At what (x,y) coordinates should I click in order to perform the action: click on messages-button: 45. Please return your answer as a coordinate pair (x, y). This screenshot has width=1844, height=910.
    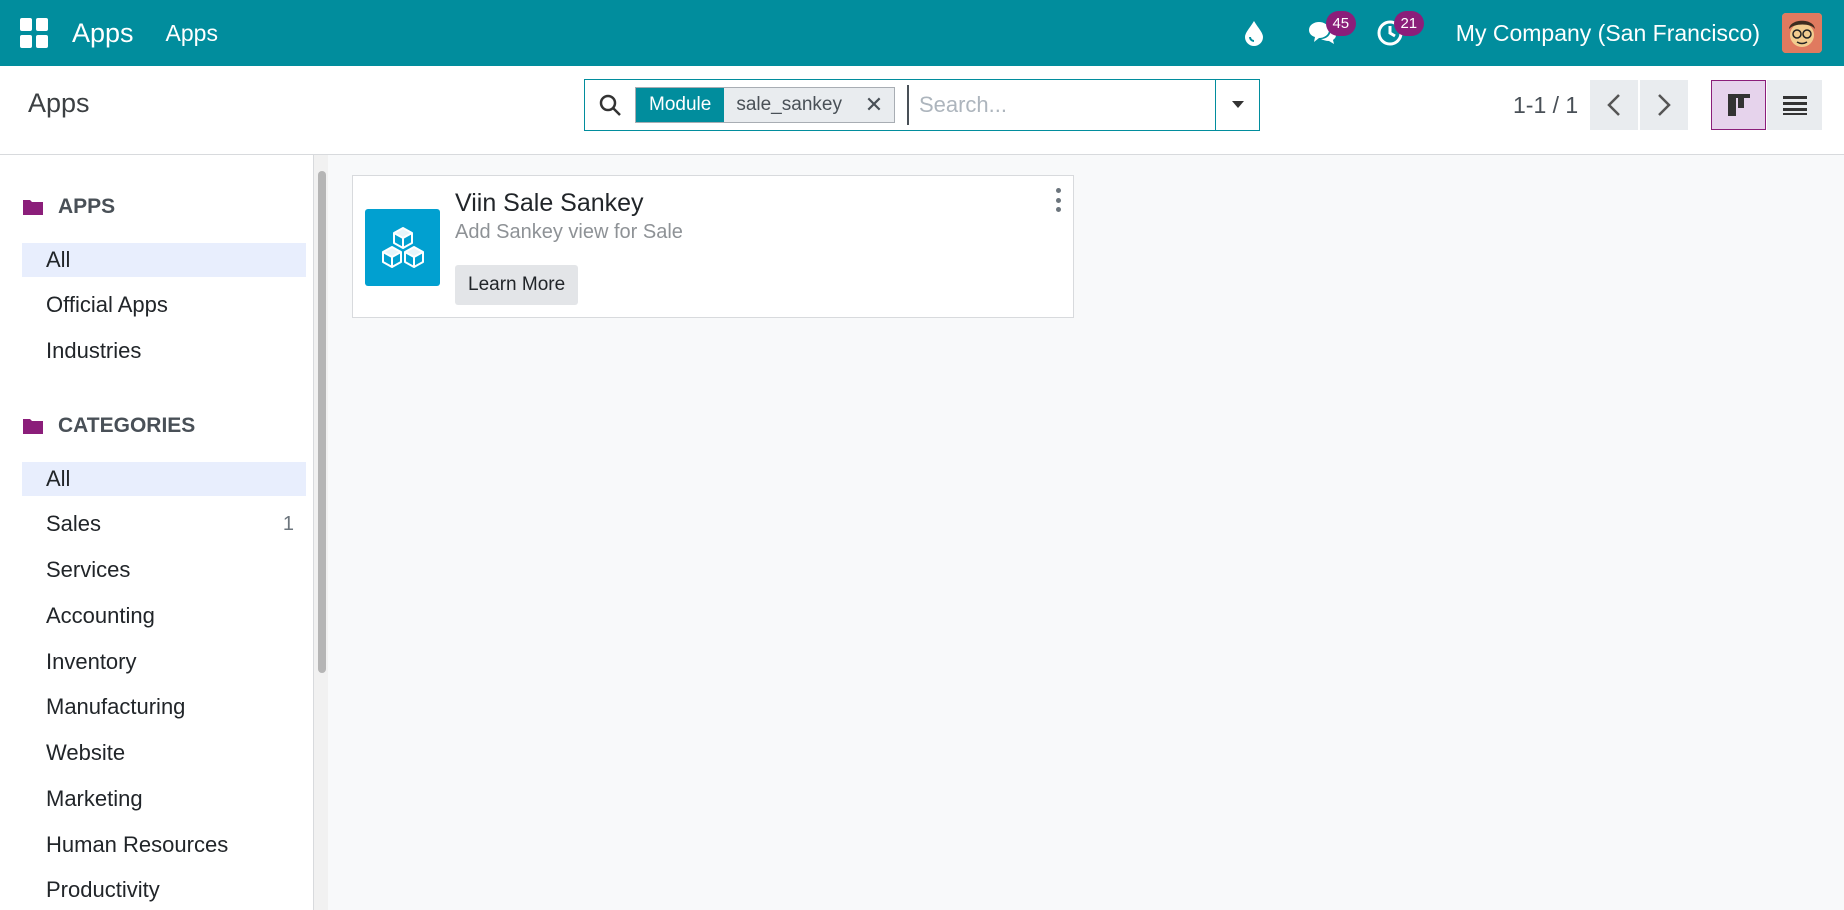
    Looking at the image, I should click on (1329, 32).